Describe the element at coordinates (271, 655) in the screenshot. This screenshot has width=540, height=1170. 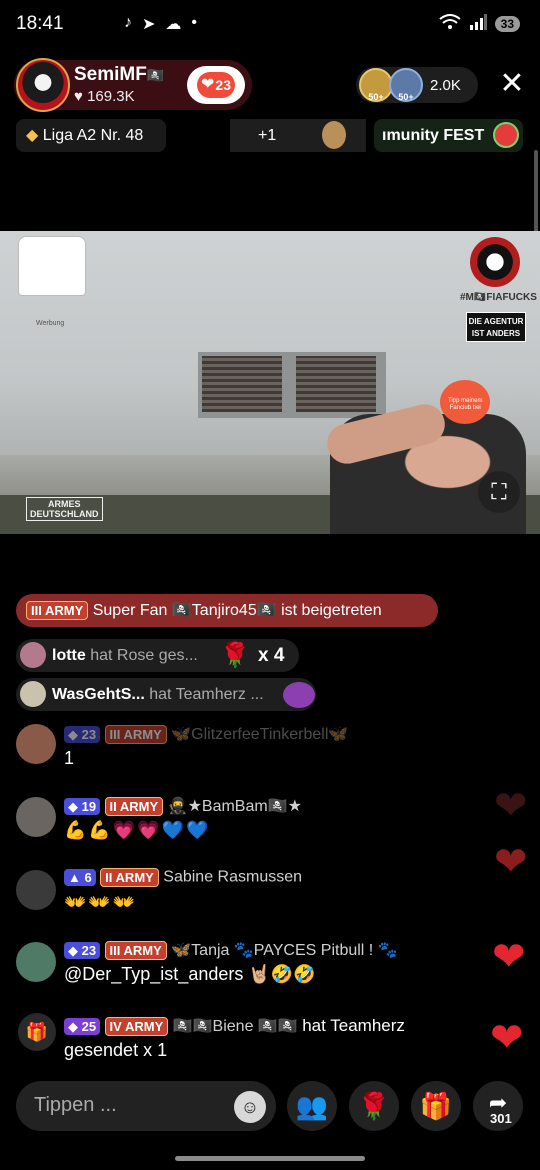
I see `gift-count: x 4` at that location.